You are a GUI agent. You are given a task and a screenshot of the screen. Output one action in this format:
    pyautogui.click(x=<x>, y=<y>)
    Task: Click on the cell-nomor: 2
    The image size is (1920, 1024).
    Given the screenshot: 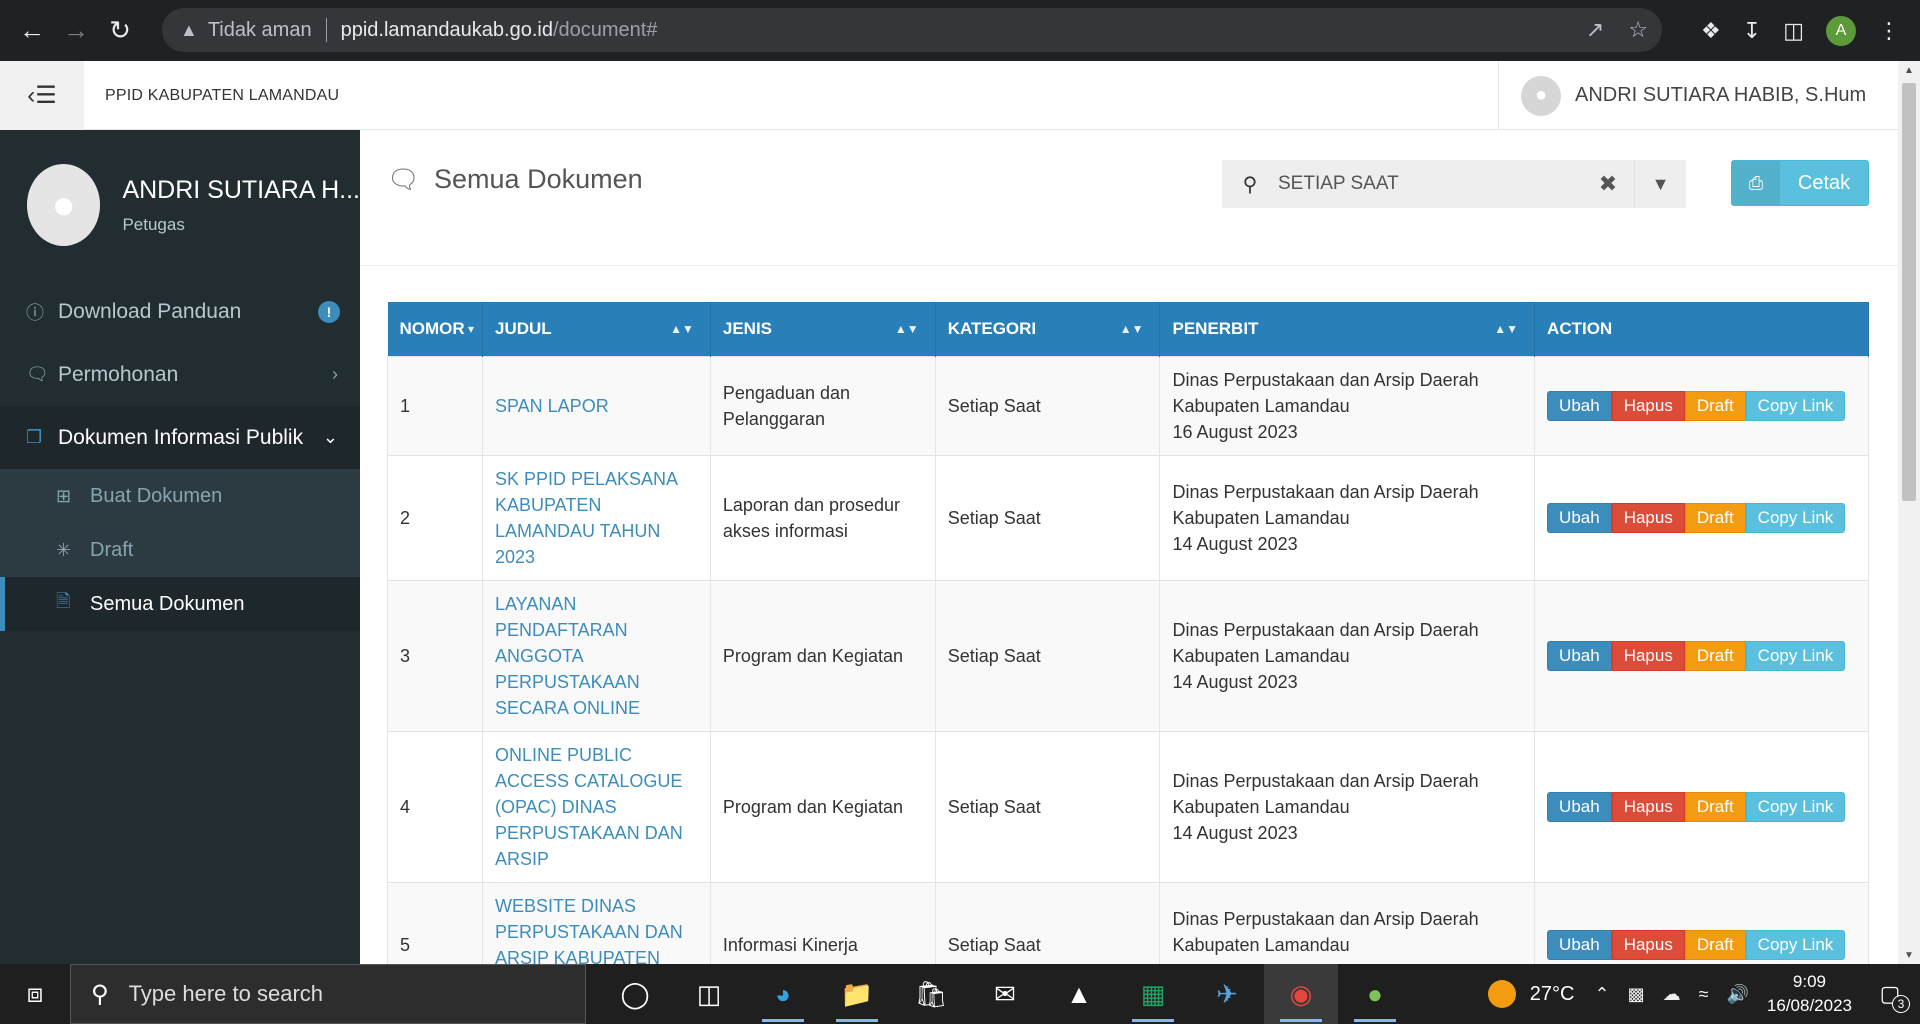 What is the action you would take?
    pyautogui.click(x=435, y=517)
    